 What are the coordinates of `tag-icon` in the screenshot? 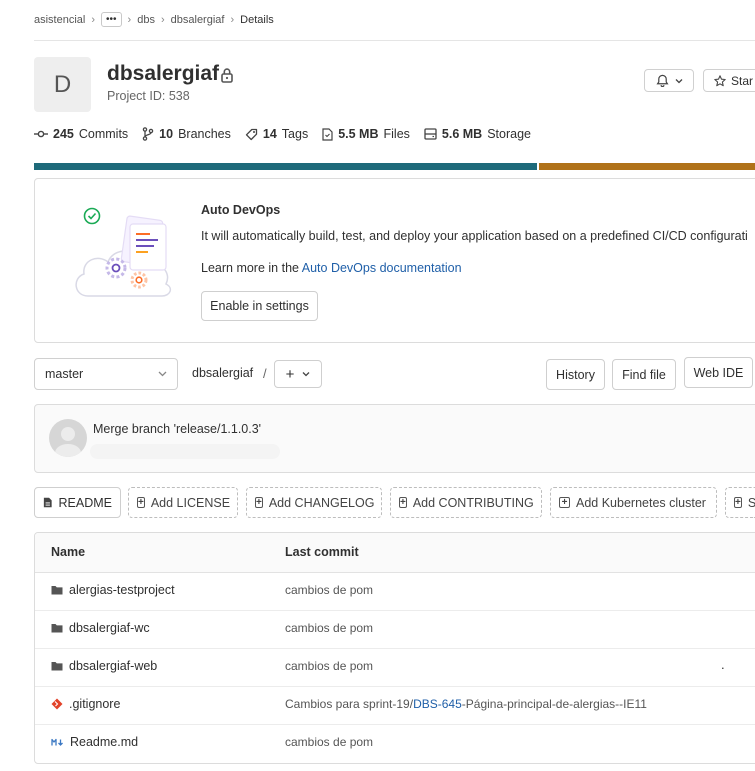 It's located at (251, 134).